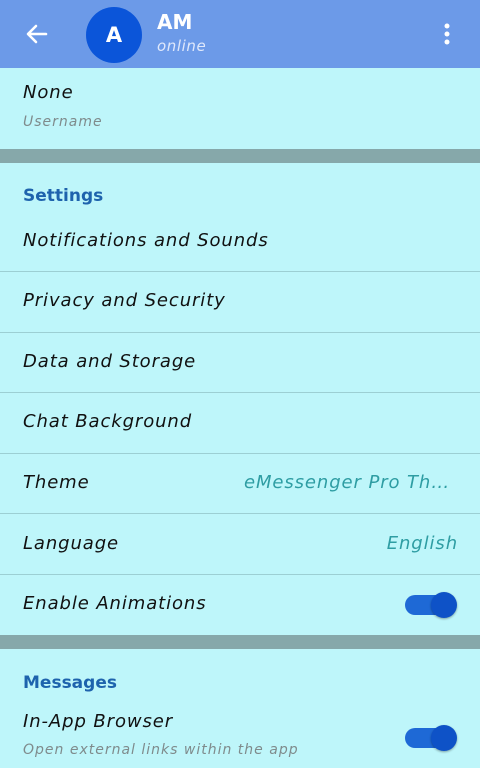  Describe the element at coordinates (124, 300) in the screenshot. I see `settings-item-label: Privacy and Security` at that location.